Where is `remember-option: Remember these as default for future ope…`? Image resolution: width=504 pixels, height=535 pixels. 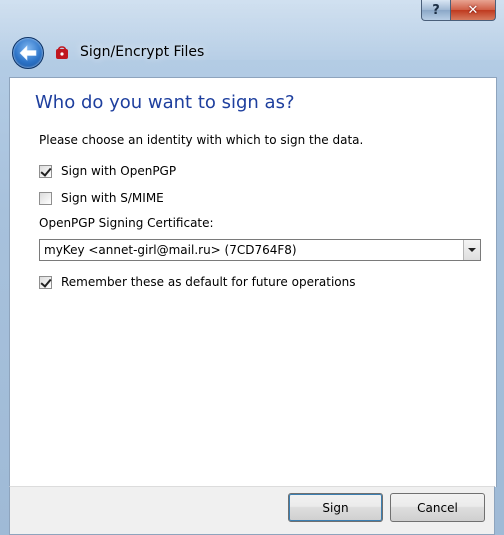 remember-option: Remember these as default for future ope… is located at coordinates (197, 282).